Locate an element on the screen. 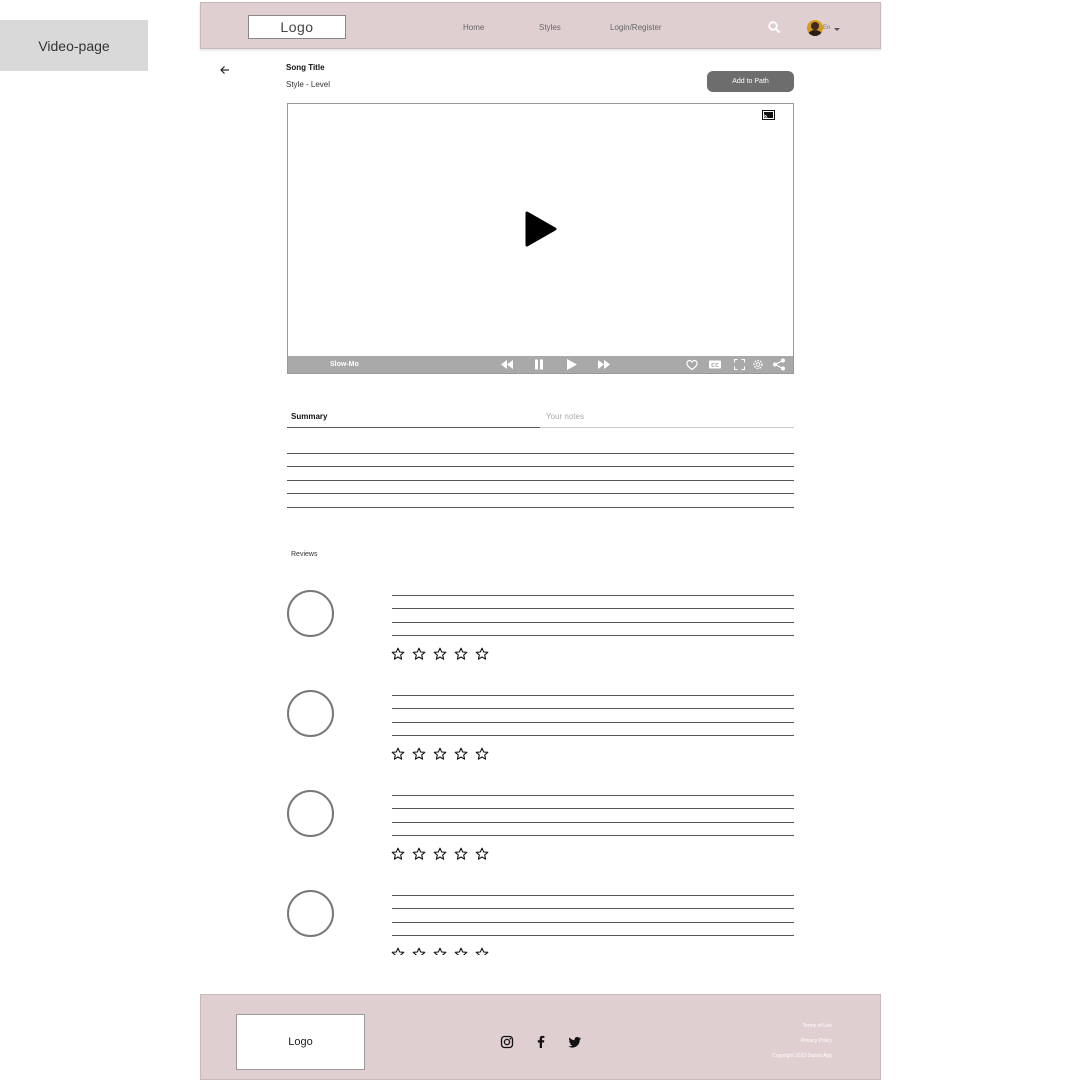  song-style-level: Style - Level is located at coordinates (308, 84).